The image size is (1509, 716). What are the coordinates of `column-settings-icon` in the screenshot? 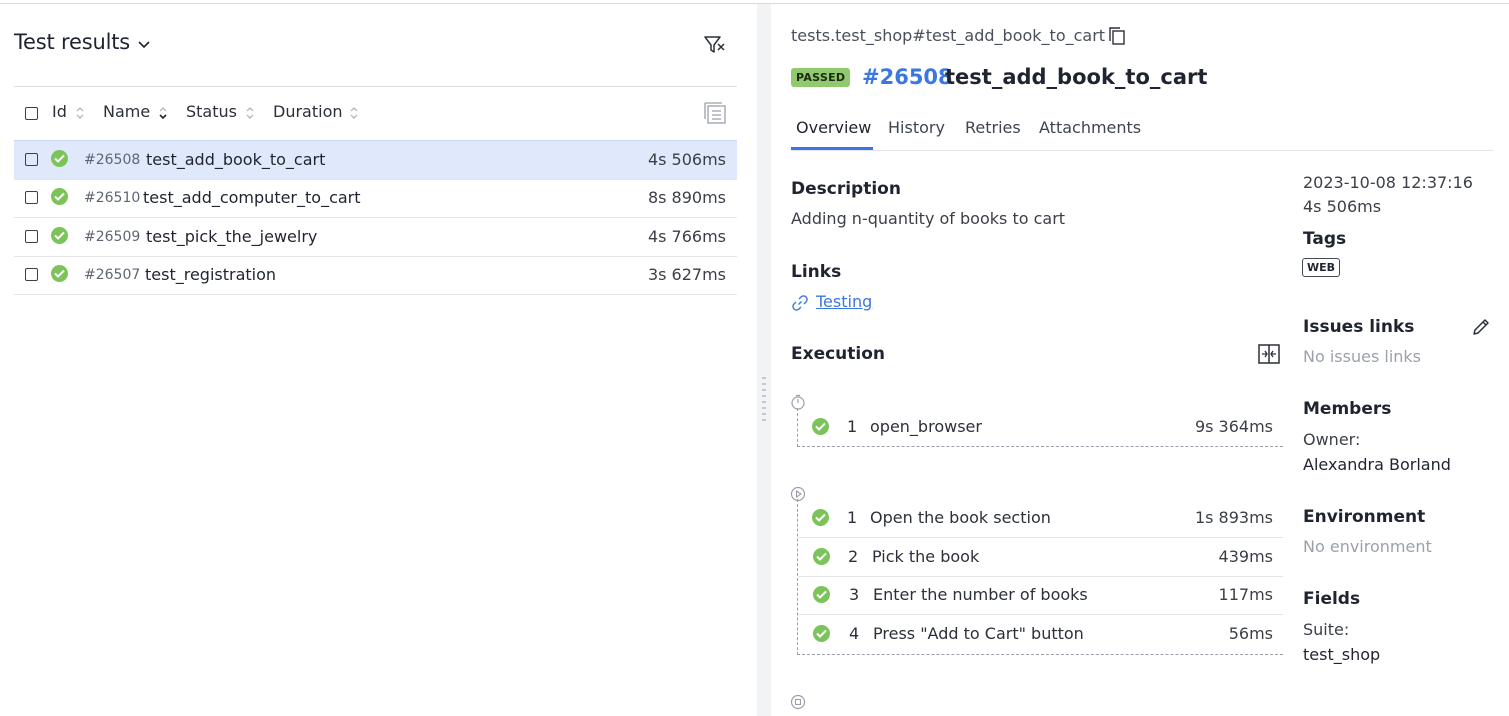 It's located at (716, 113).